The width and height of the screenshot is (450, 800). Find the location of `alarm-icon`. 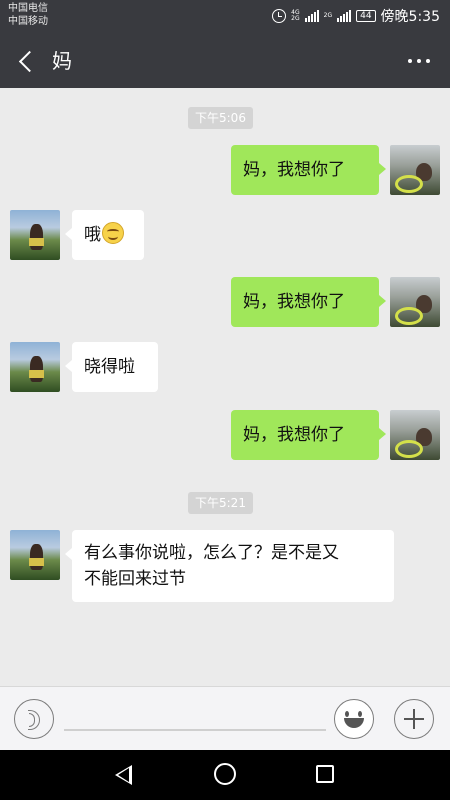

alarm-icon is located at coordinates (279, 16).